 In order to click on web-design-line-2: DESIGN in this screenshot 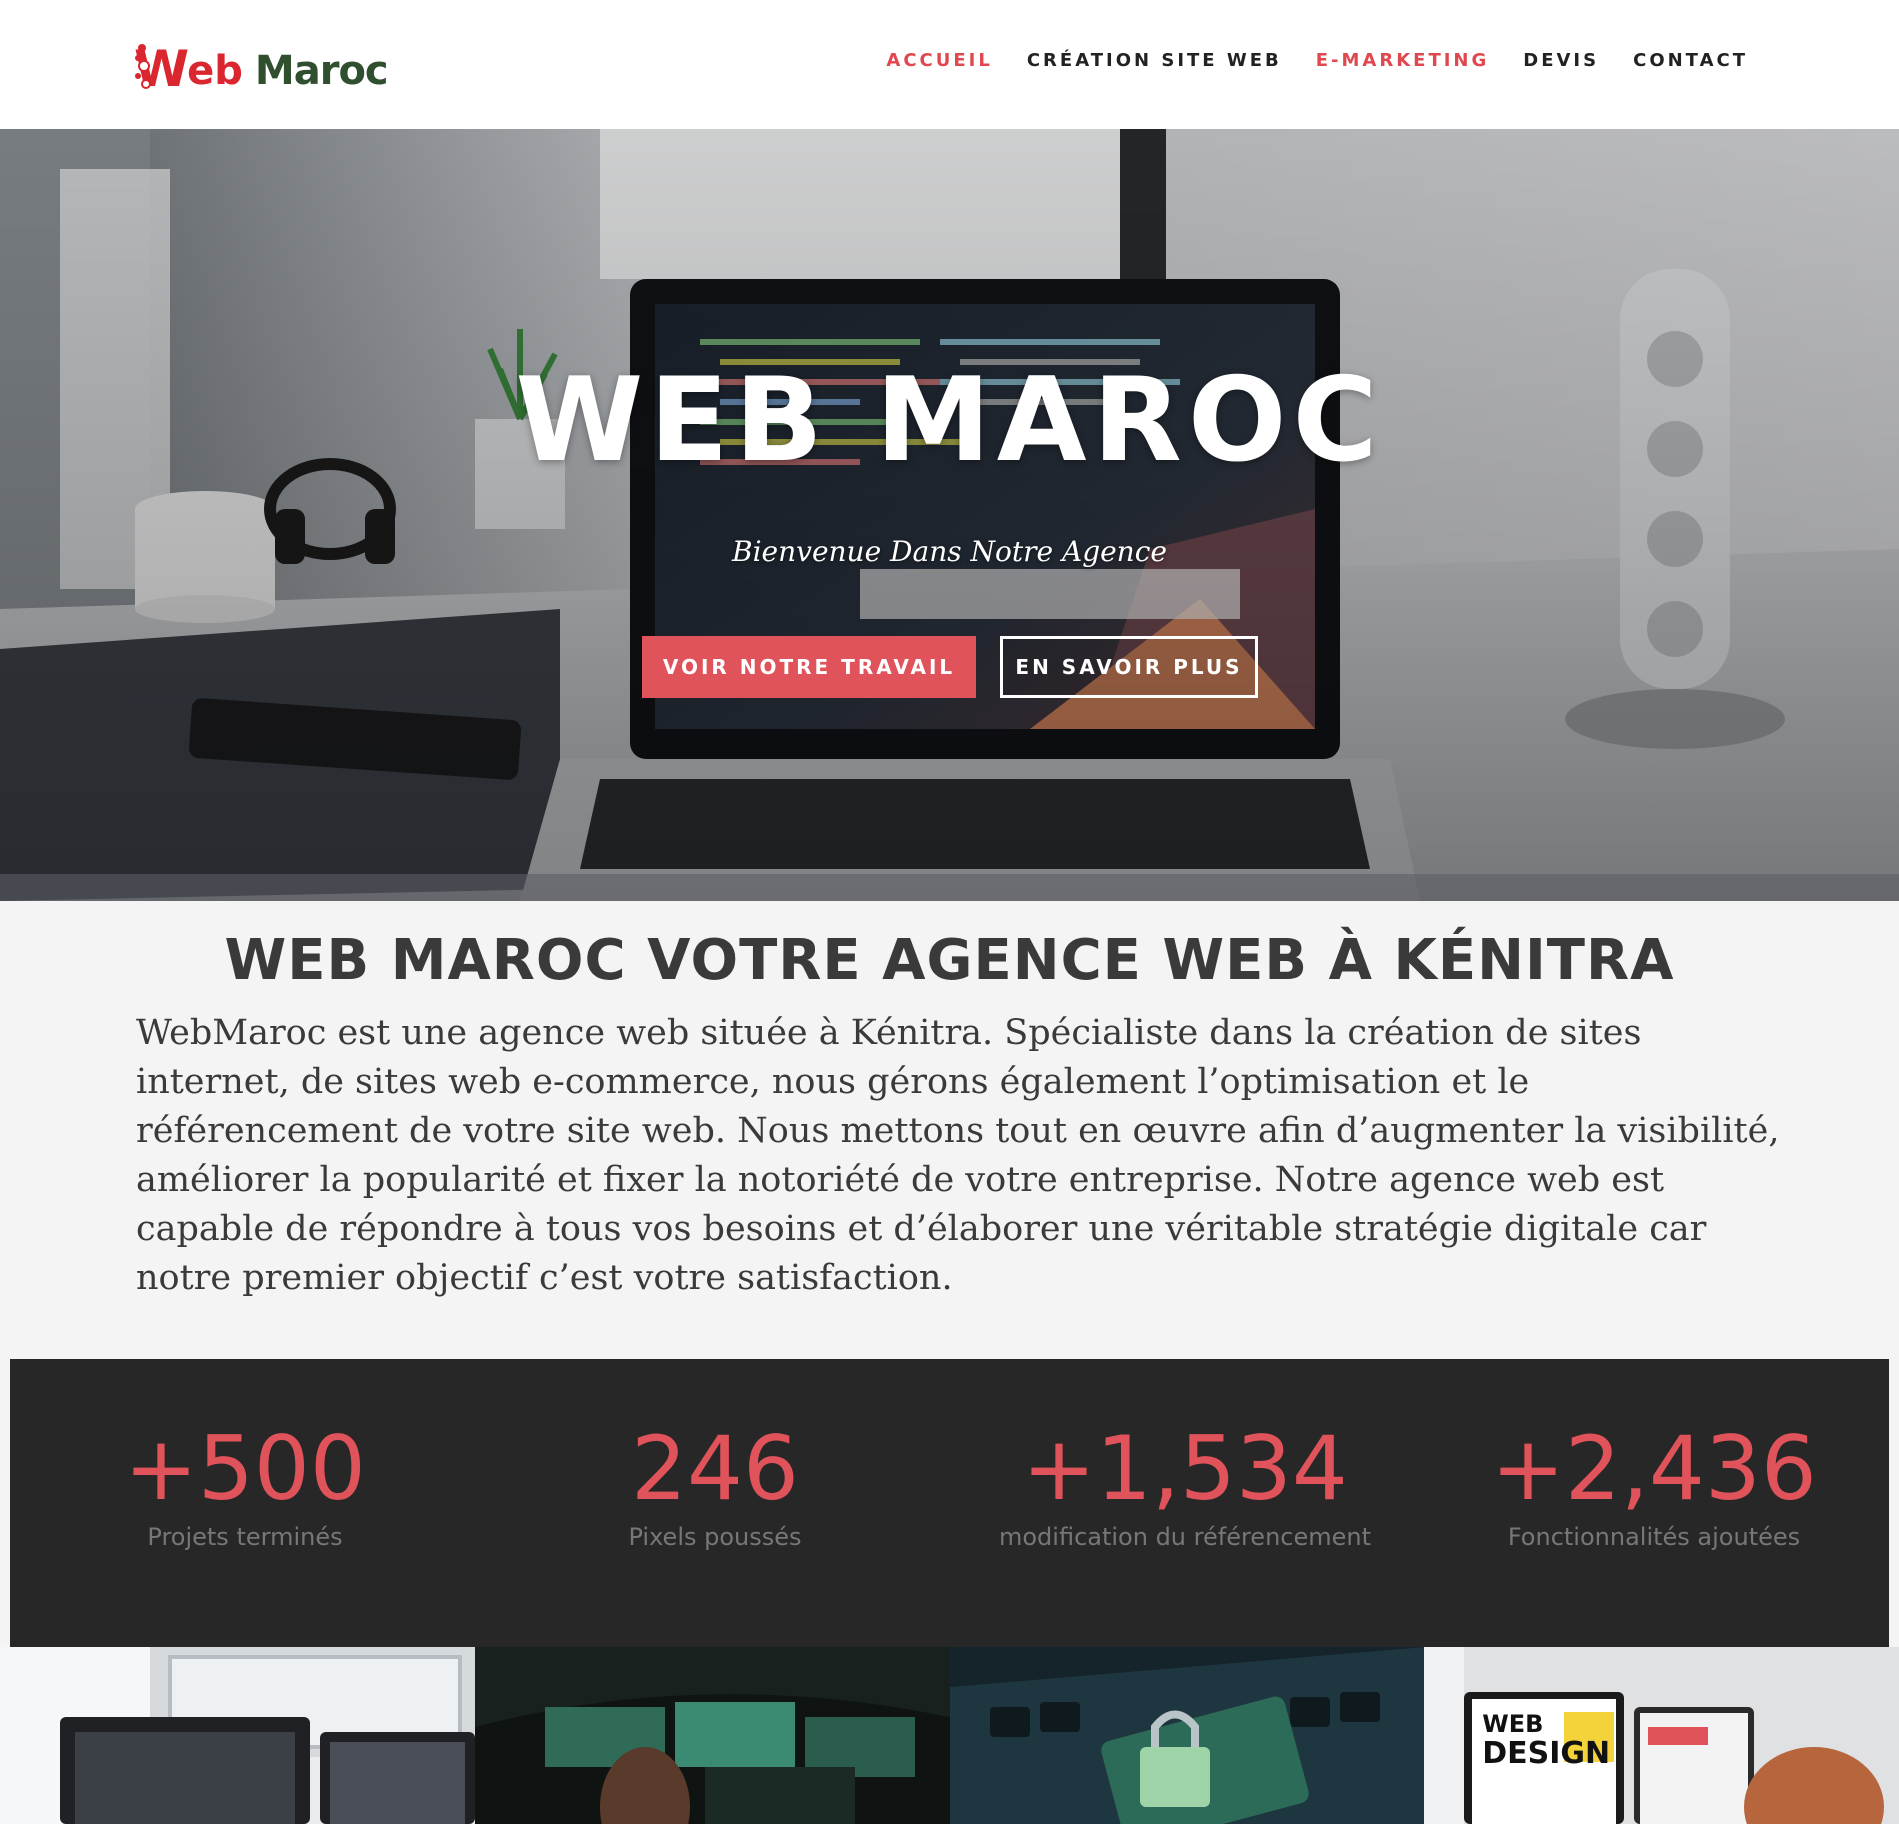, I will do `click(1546, 1753)`.